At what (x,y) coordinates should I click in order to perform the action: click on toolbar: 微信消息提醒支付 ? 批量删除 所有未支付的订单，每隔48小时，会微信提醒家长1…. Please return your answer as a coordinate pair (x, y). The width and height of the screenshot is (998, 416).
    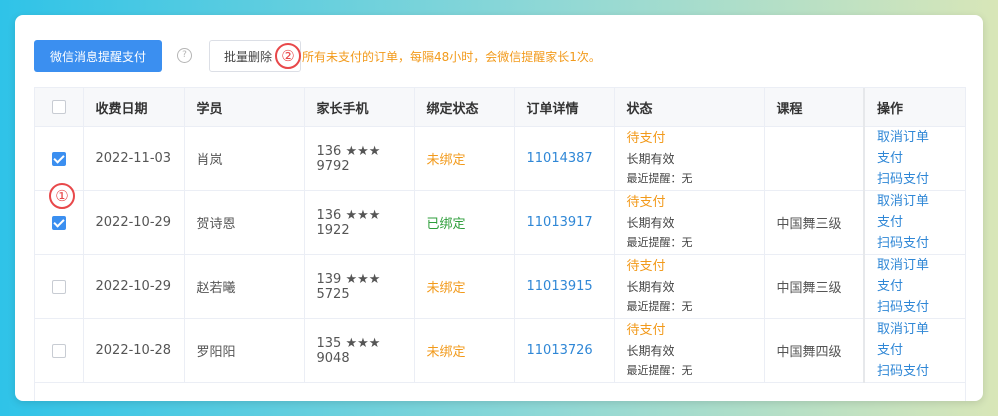
    Looking at the image, I should click on (499, 56).